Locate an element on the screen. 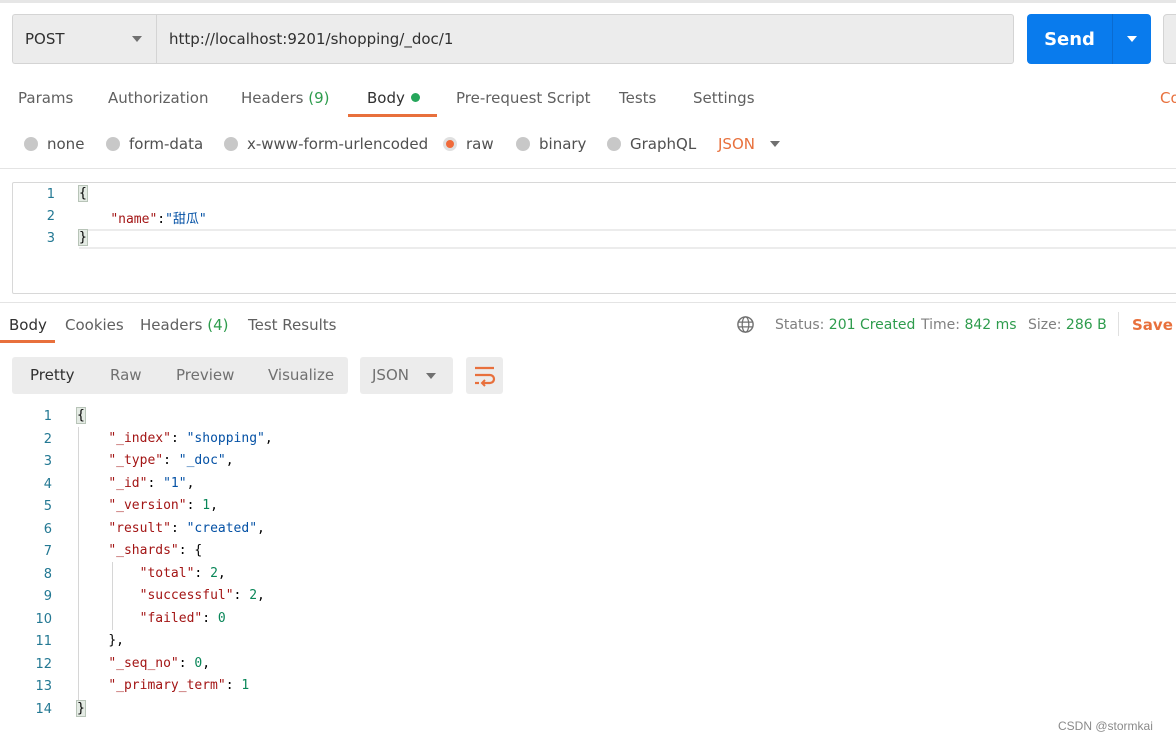 This screenshot has width=1176, height=742. code-line: "_type": "_doc", is located at coordinates (171, 460).